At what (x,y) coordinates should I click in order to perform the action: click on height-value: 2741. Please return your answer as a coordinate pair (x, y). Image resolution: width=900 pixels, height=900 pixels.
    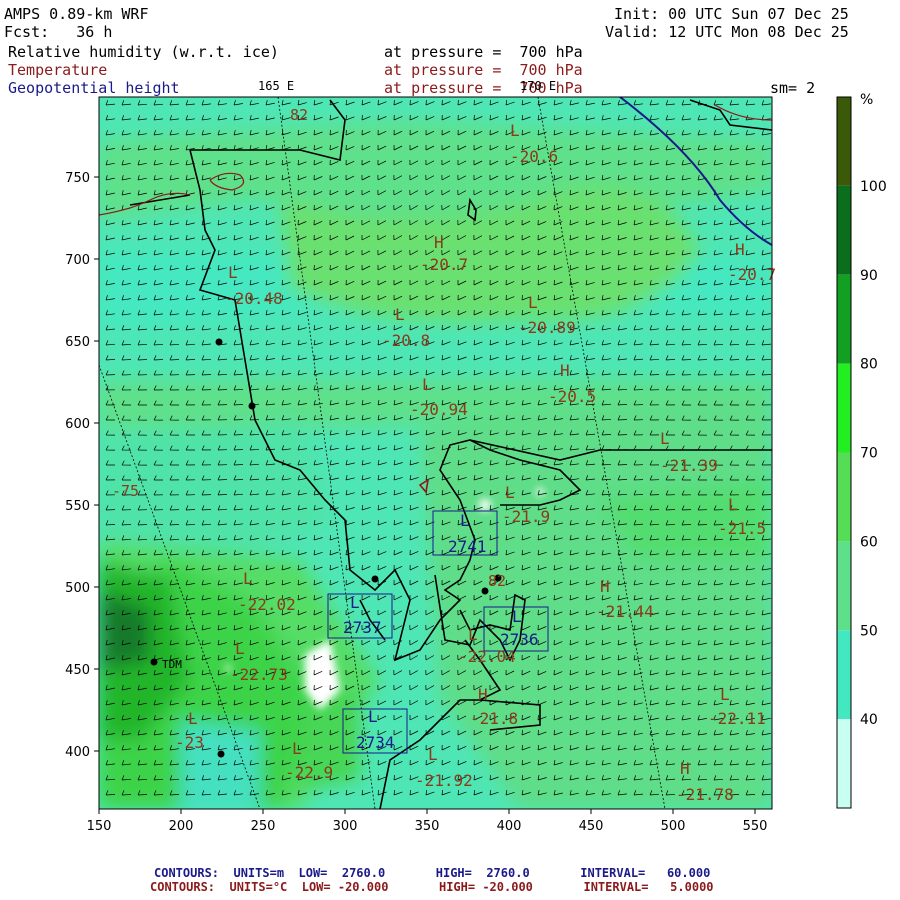
    Looking at the image, I should click on (467, 546).